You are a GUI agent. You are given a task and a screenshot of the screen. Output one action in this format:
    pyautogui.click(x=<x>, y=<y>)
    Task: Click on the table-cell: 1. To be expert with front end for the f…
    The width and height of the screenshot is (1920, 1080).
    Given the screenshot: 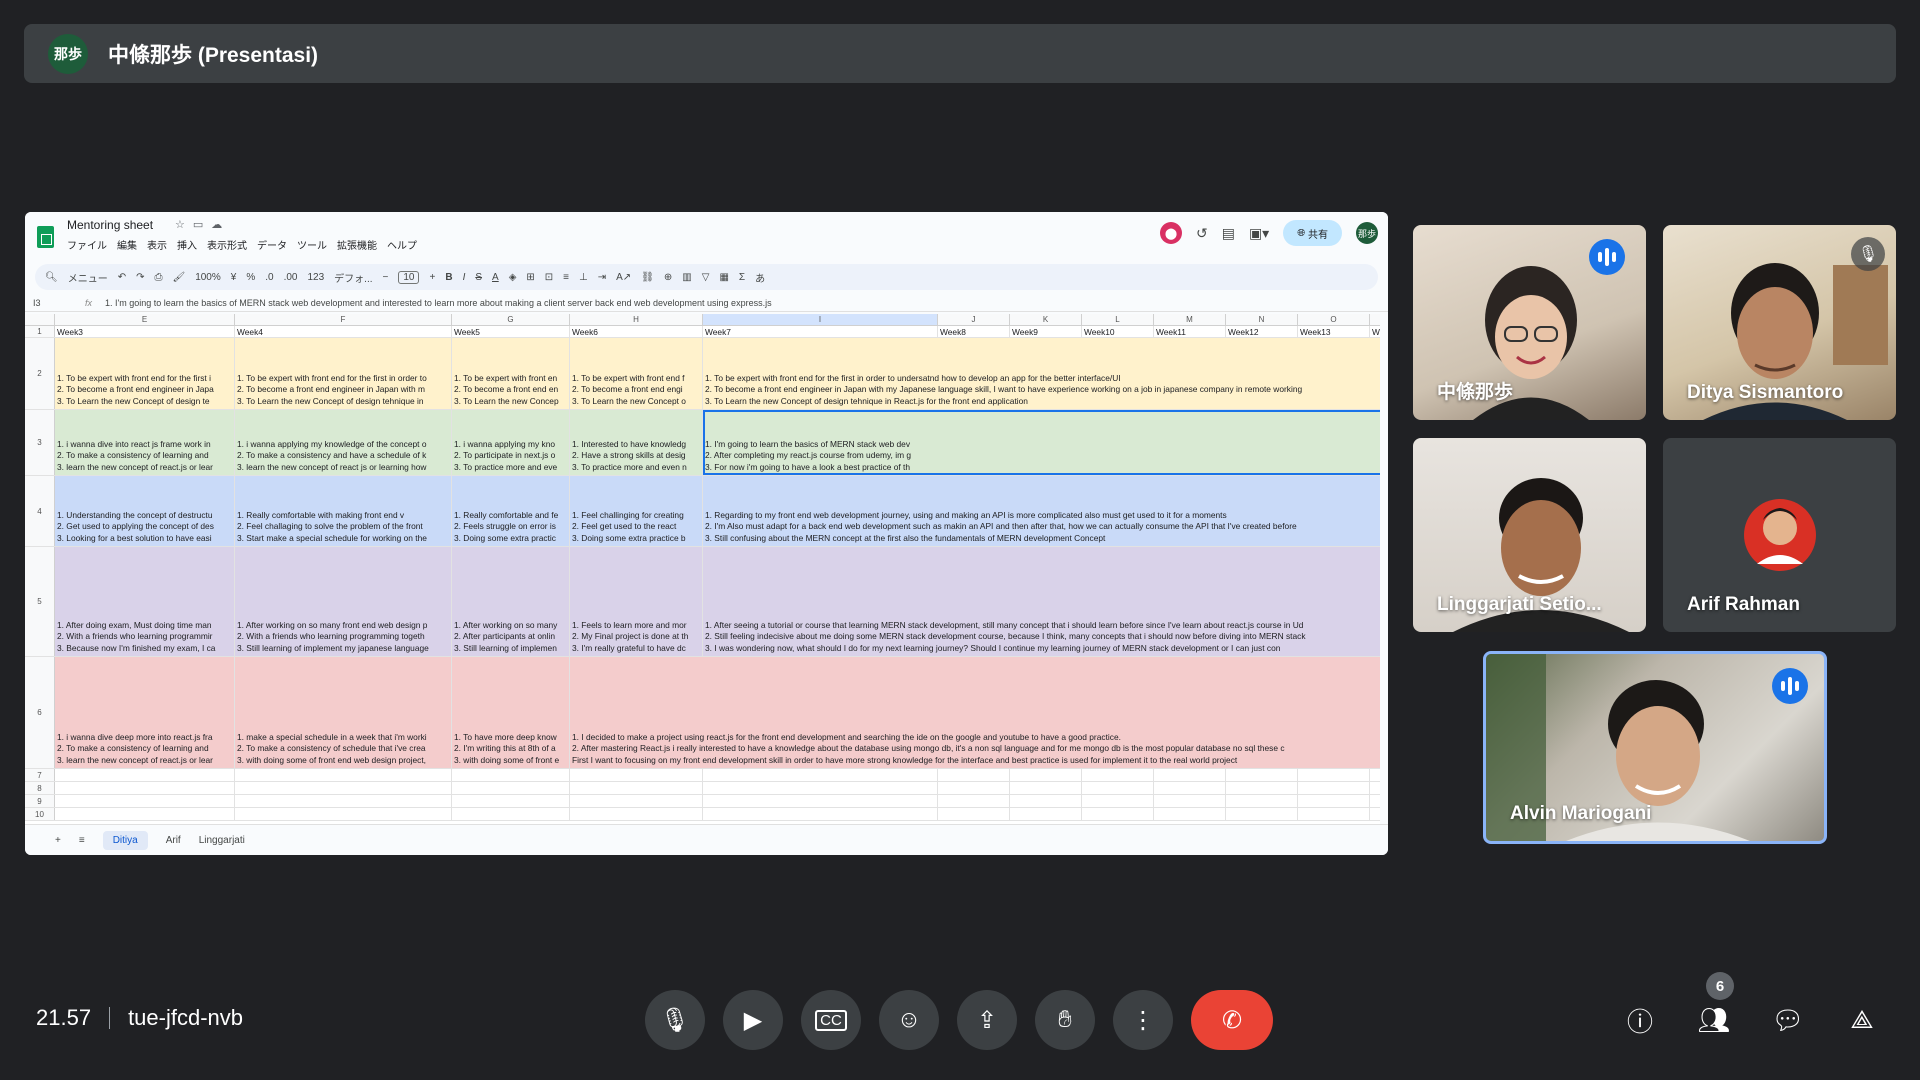 What is the action you would take?
    pyautogui.click(x=1041, y=373)
    